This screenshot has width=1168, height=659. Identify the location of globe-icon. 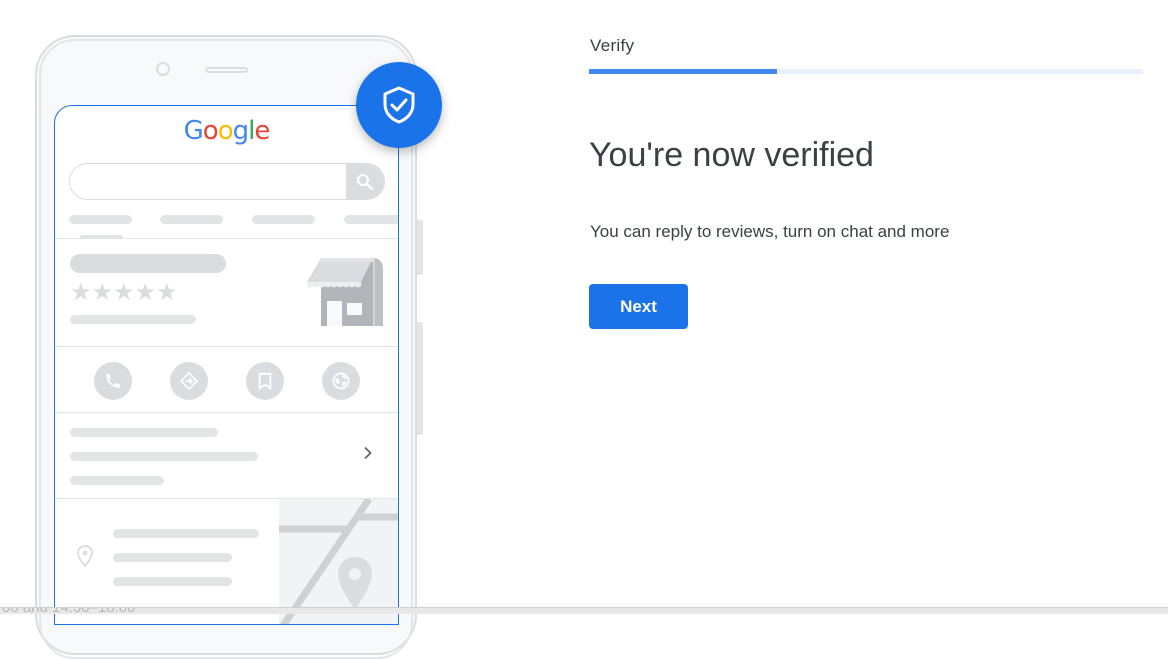
(341, 381).